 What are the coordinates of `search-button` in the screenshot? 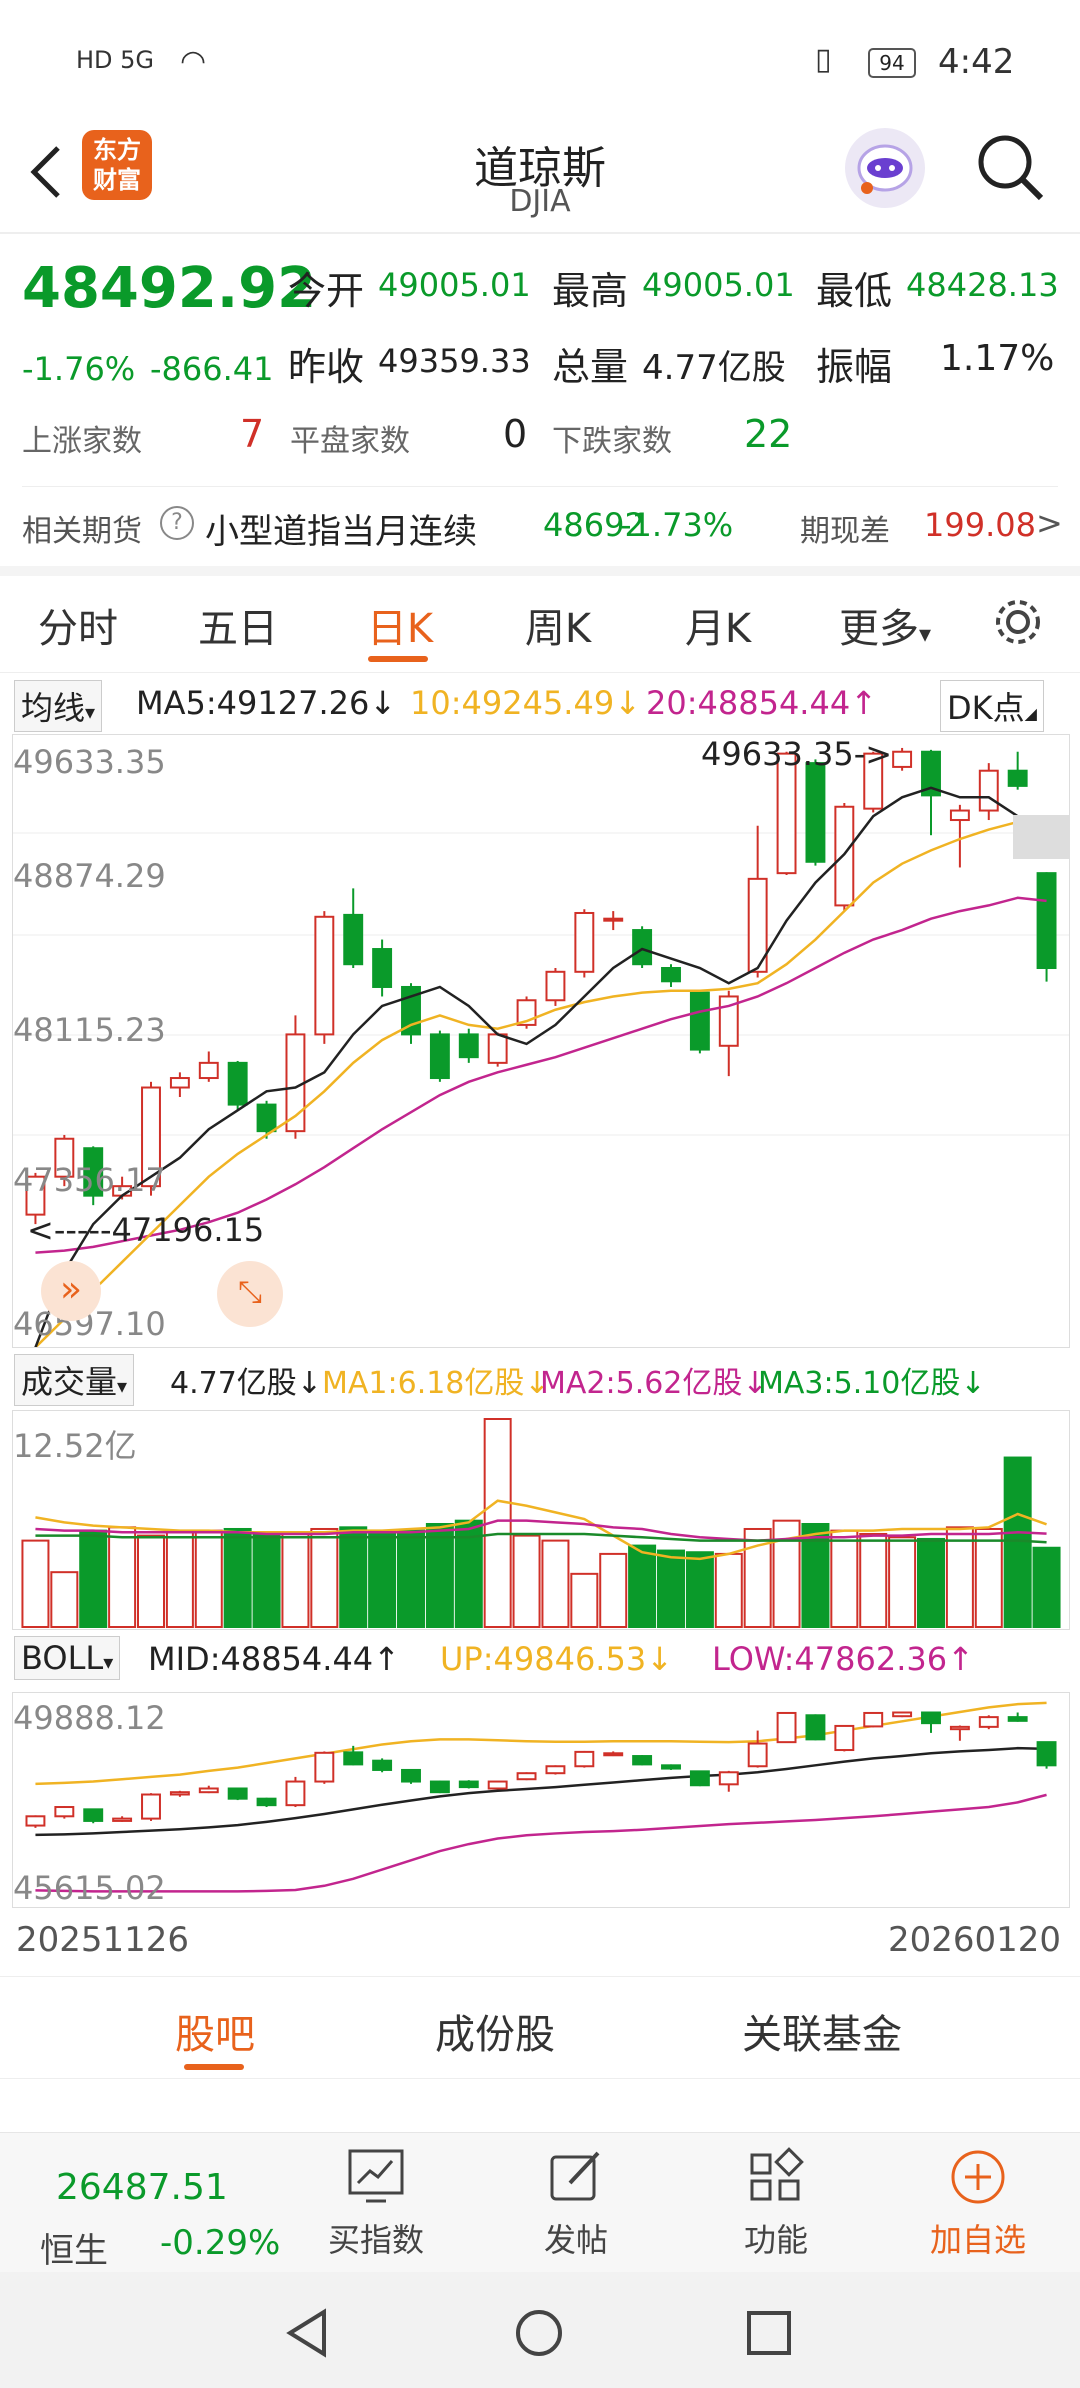 It's located at (1011, 168).